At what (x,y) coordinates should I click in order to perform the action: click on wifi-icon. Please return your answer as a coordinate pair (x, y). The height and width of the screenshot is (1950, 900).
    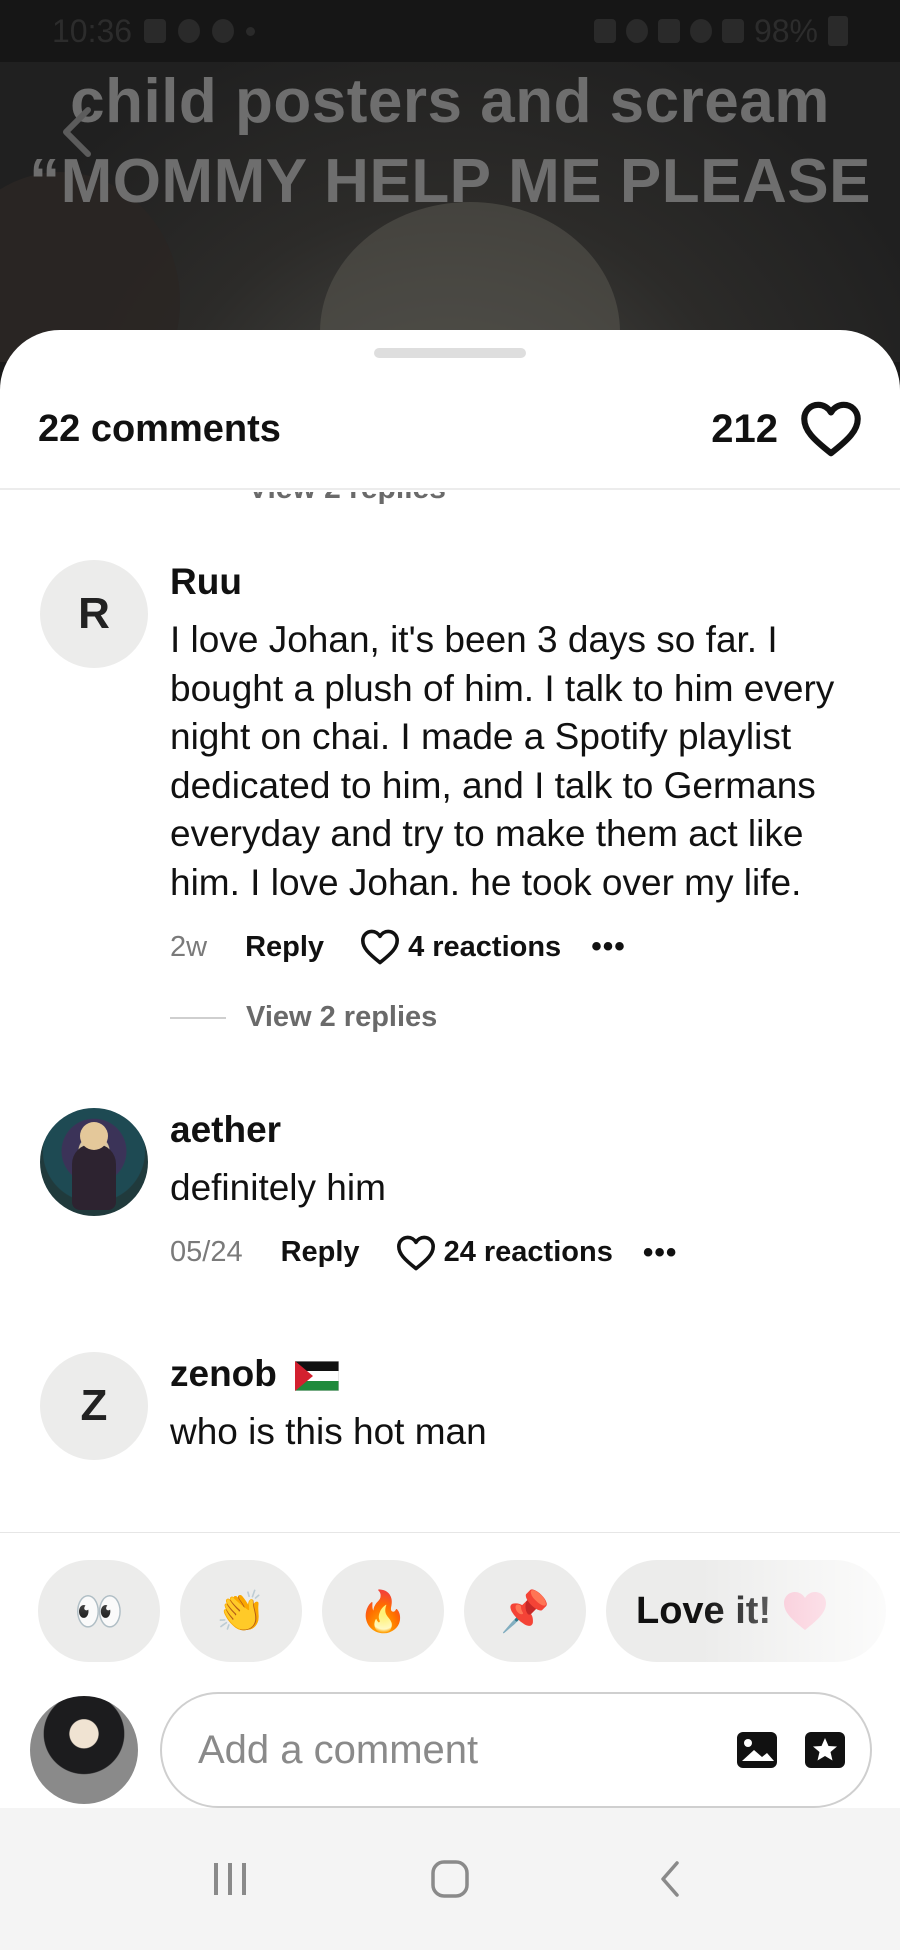
    Looking at the image, I should click on (700, 31).